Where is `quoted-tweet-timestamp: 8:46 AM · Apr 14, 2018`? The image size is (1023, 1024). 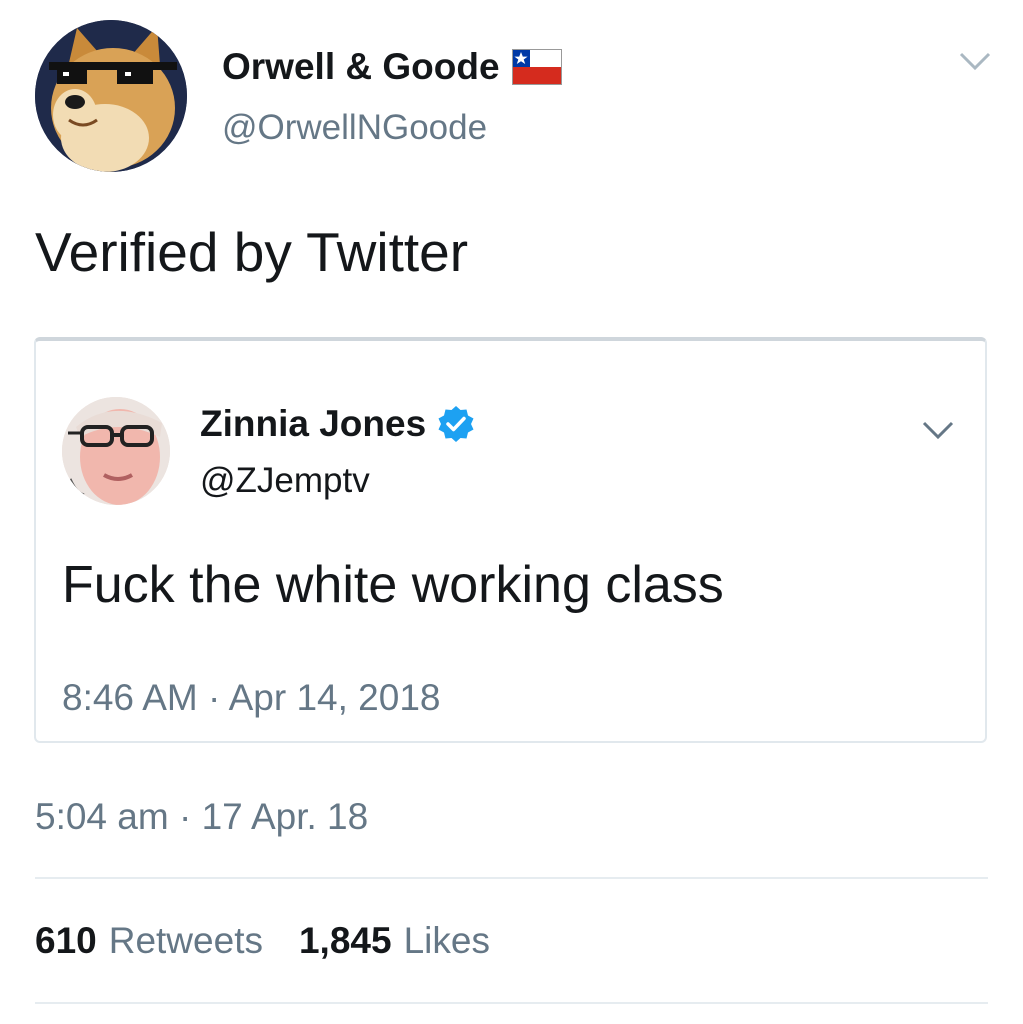
quoted-tweet-timestamp: 8:46 AM · Apr 14, 2018 is located at coordinates (251, 698).